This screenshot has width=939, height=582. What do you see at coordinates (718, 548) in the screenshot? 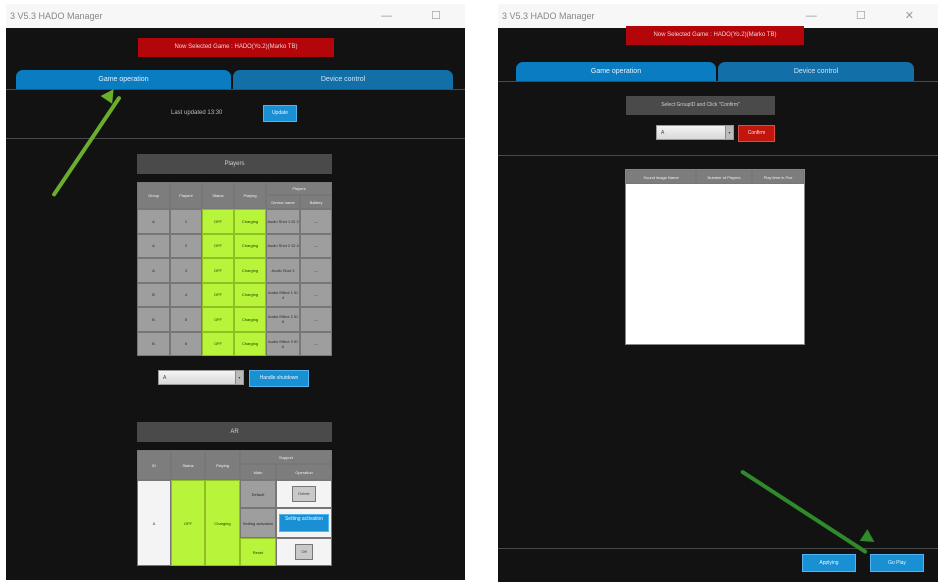
I see `footer-divider` at bounding box center [718, 548].